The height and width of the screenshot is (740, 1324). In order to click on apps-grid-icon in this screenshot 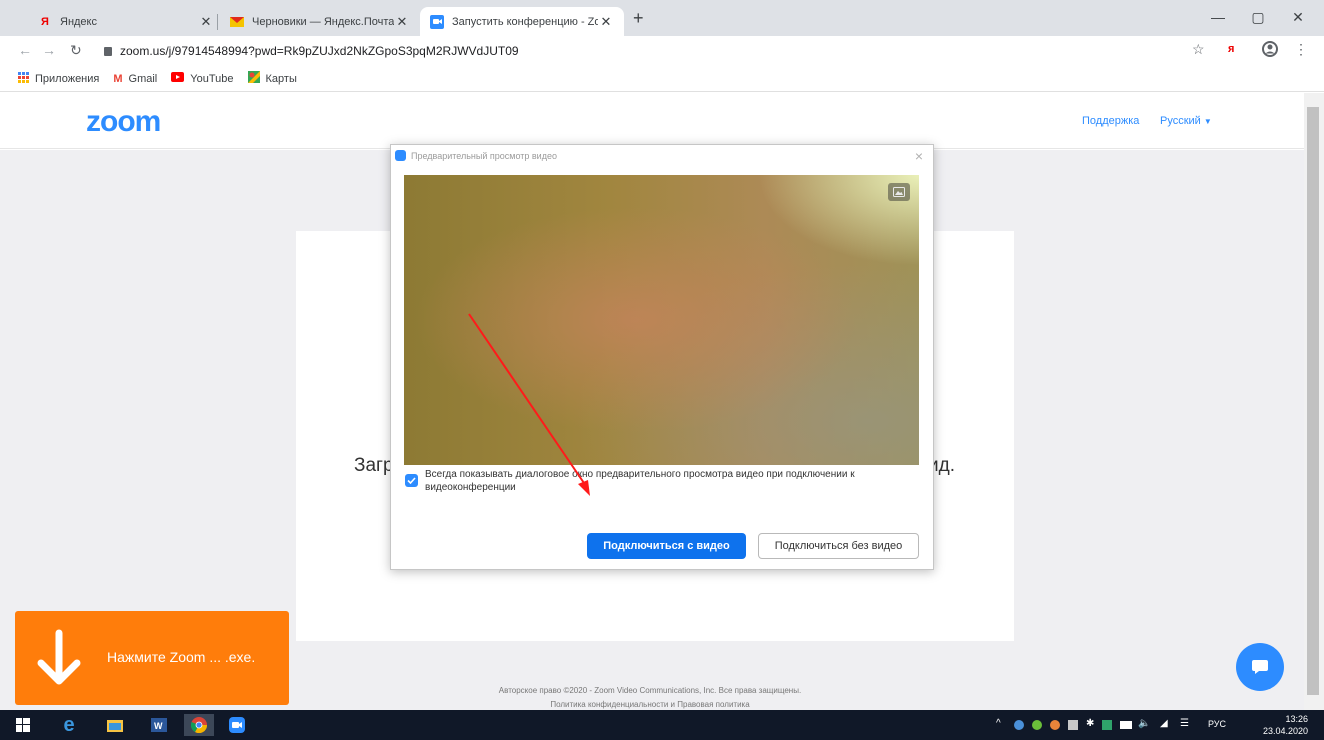, I will do `click(23, 78)`.